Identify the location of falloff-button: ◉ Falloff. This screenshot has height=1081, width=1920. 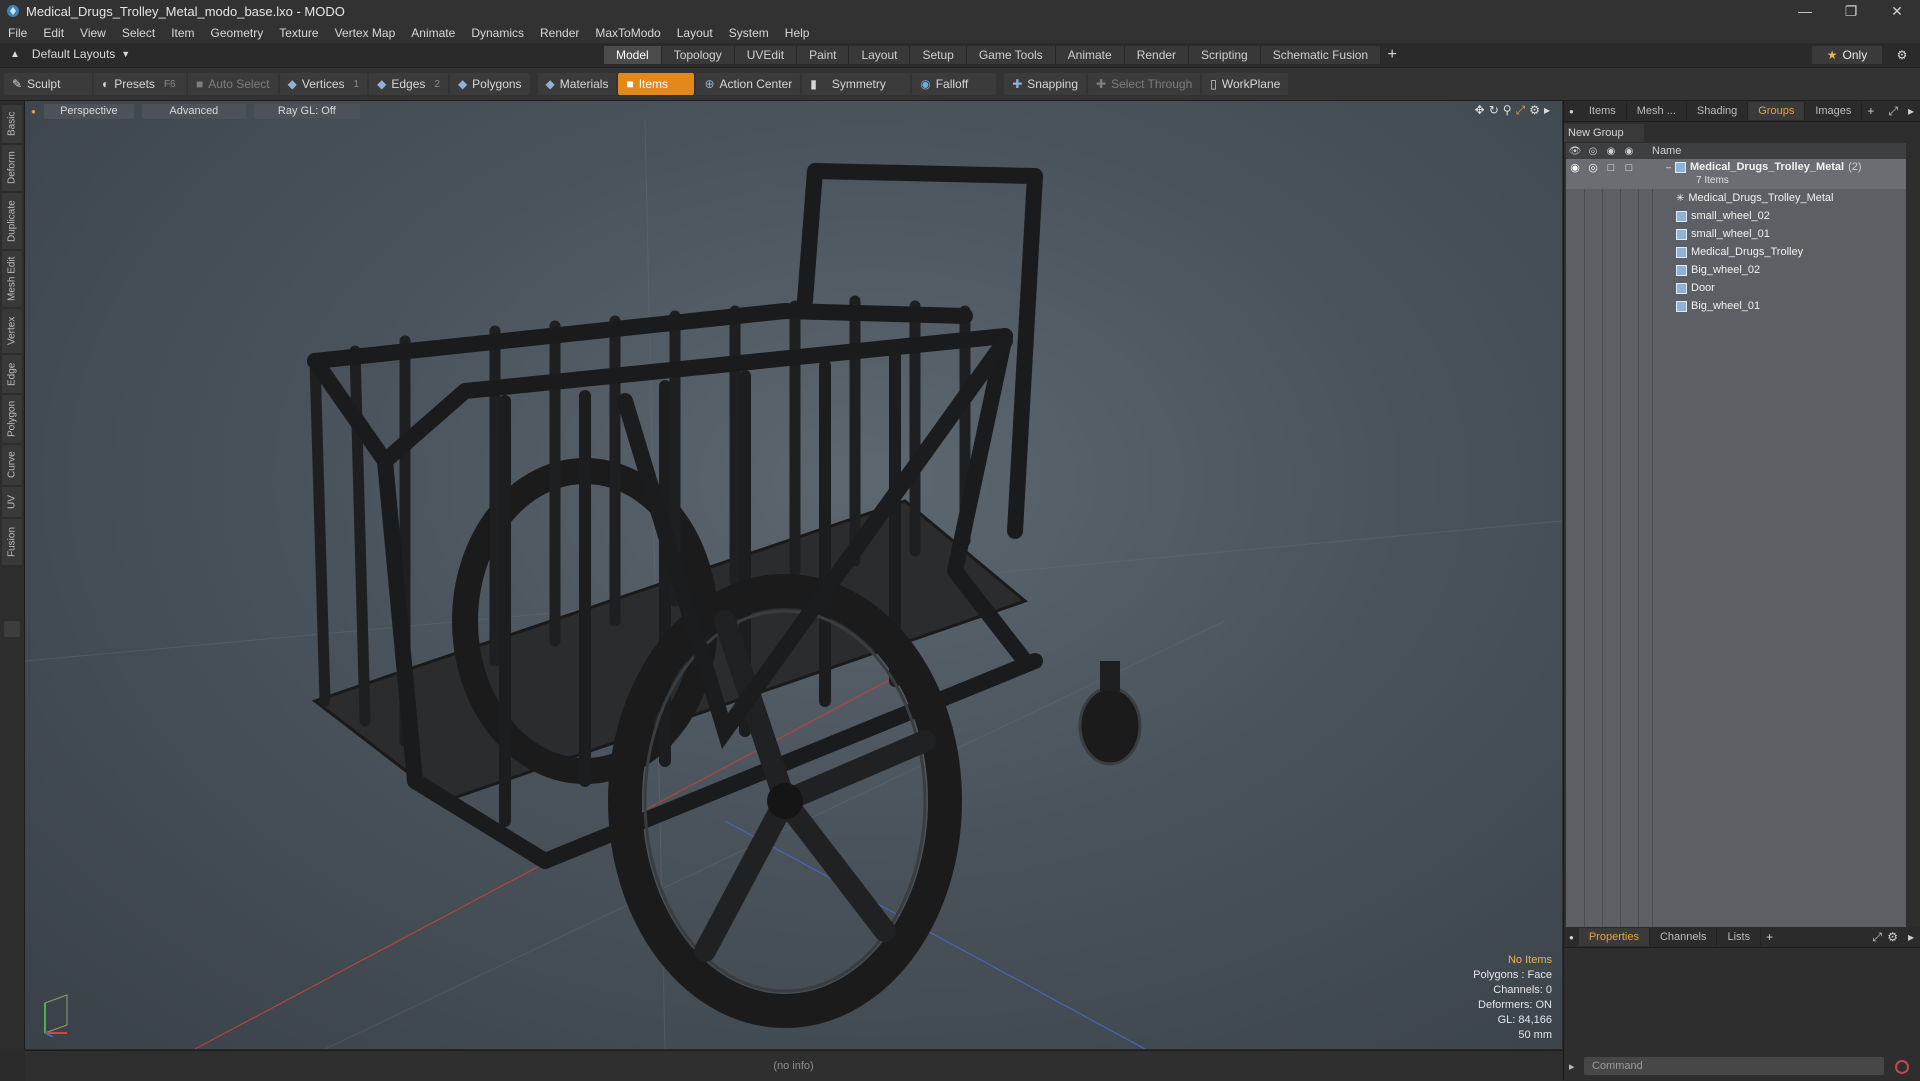
(954, 84).